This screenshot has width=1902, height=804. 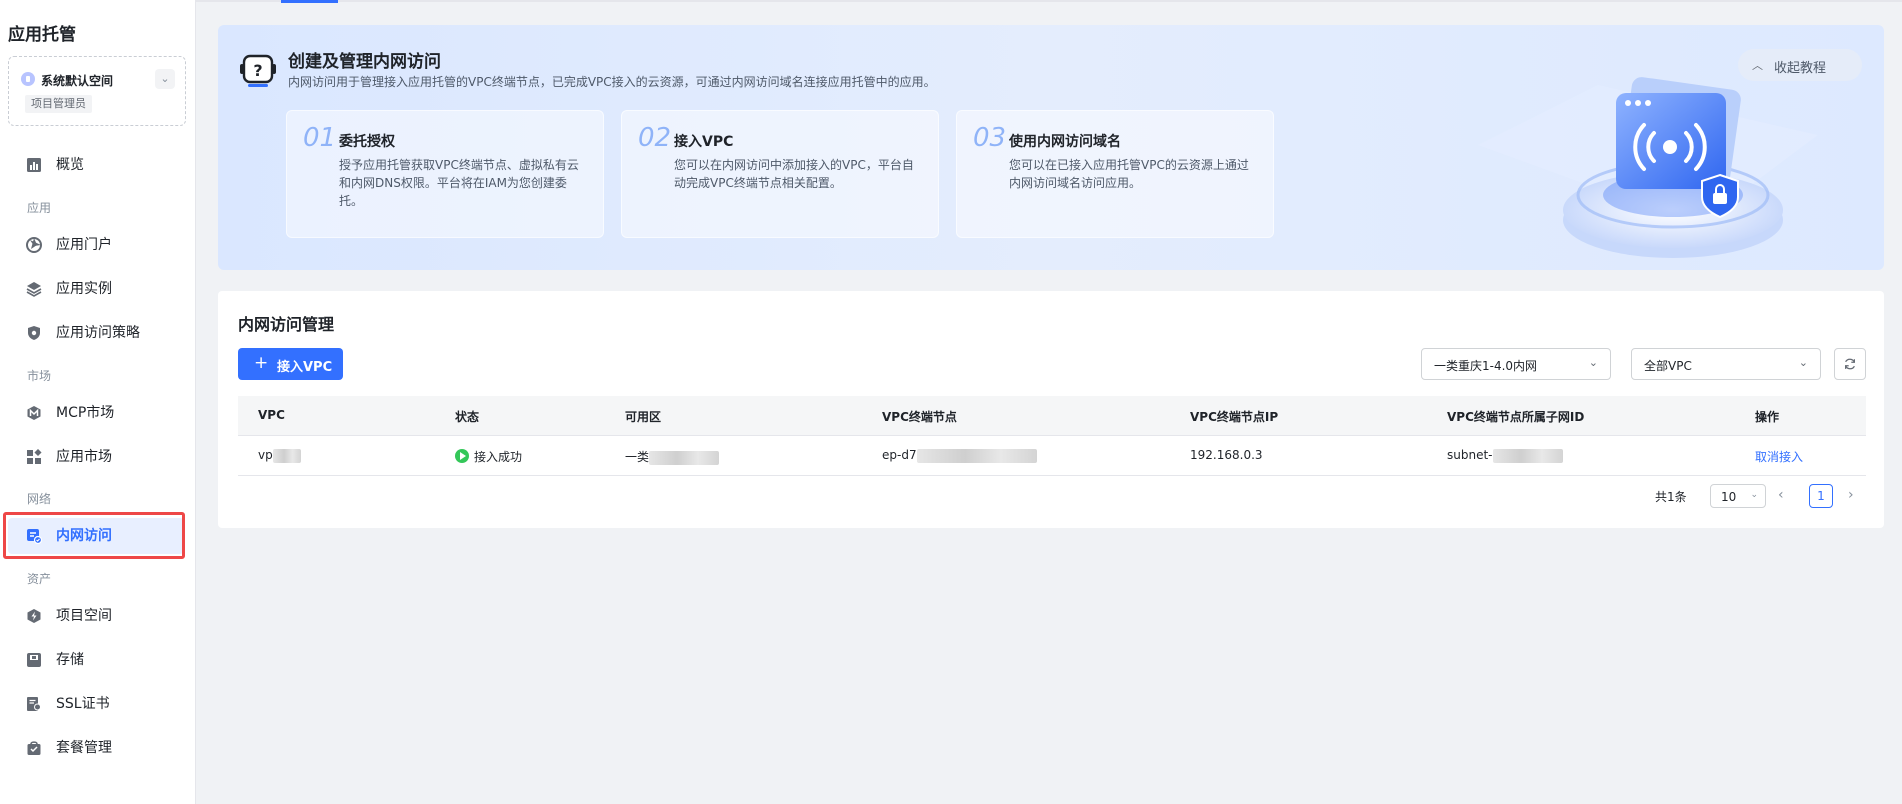 I want to click on app-title: 应用托管, so click(x=42, y=35).